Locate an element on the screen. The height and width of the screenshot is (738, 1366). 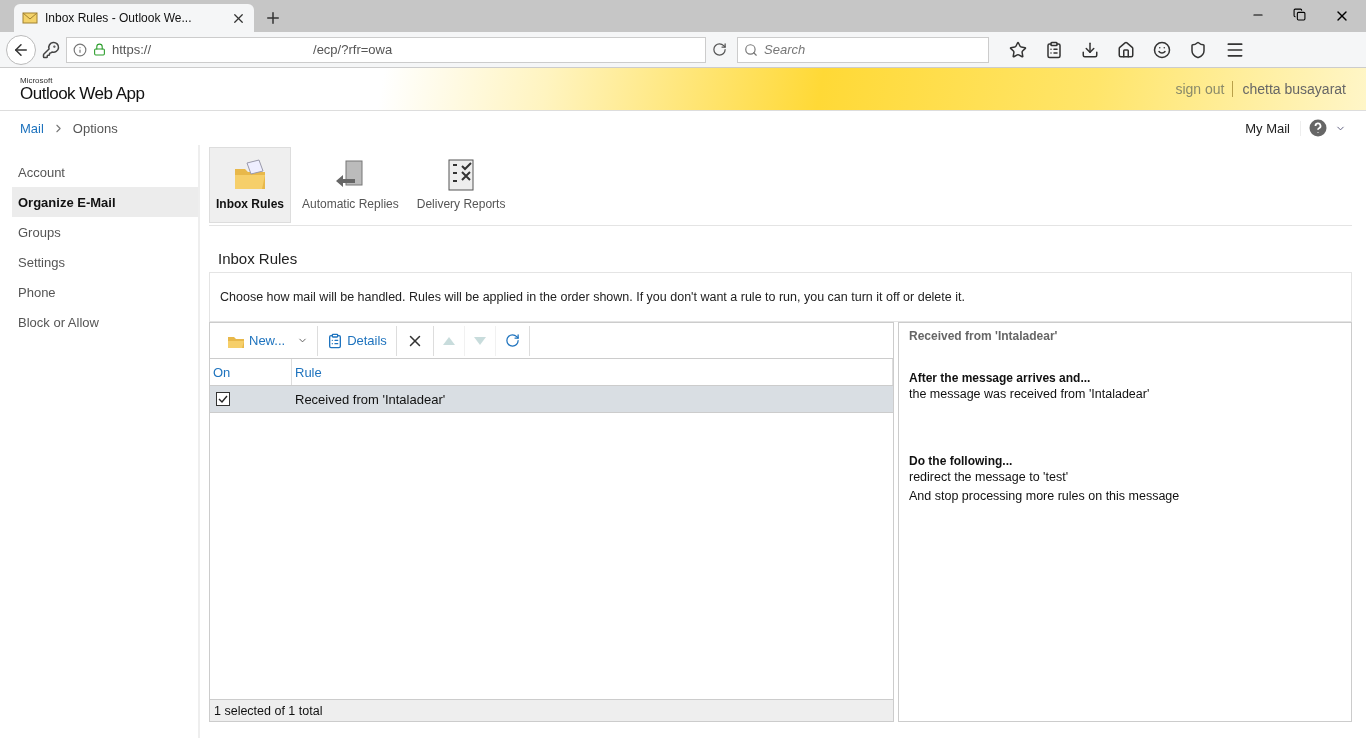
details-title: Received from 'Intaladear' is located at coordinates (984, 336).